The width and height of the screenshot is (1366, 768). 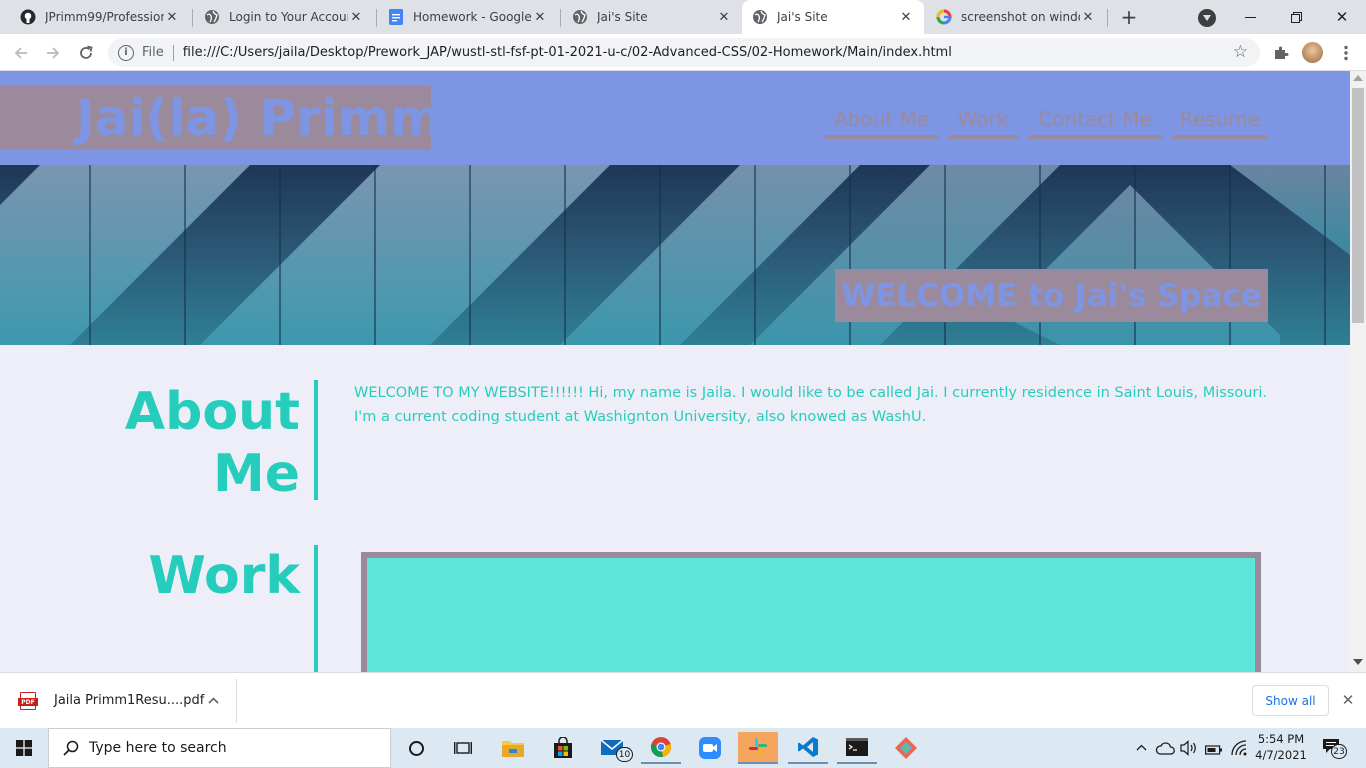 I want to click on mail-badge: 10, so click(x=624, y=754).